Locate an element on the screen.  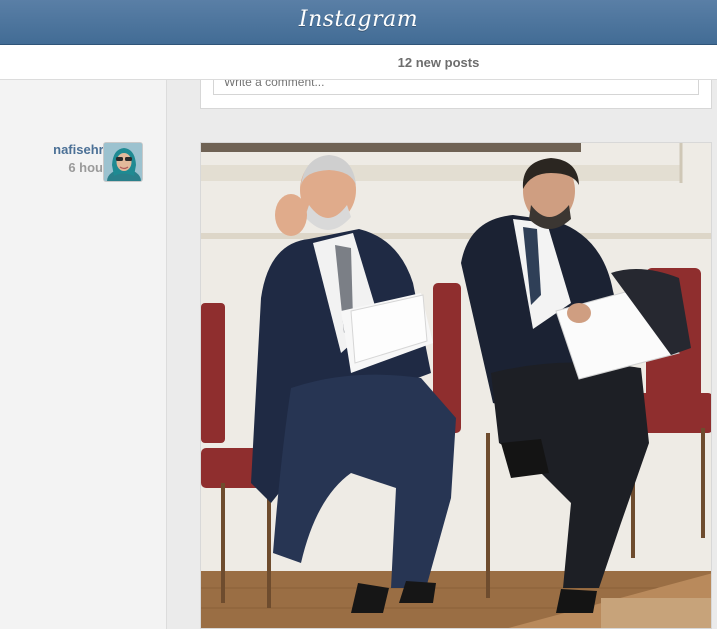
author-avatar is located at coordinates (123, 162).